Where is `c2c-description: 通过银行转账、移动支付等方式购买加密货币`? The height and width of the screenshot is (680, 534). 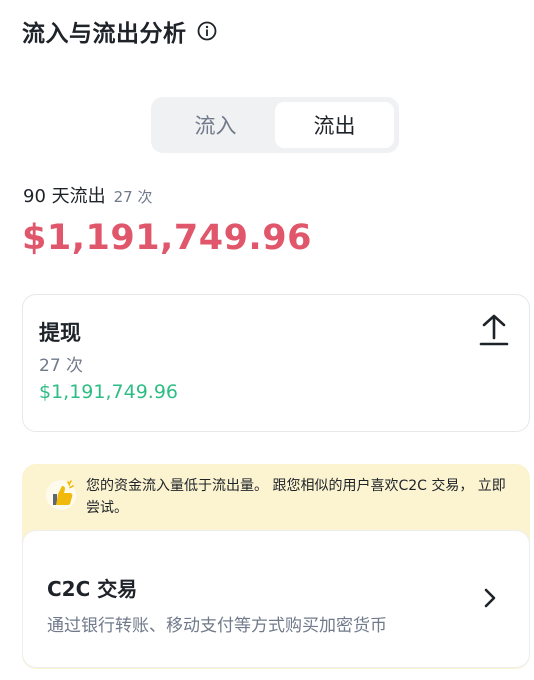
c2c-description: 通过银行转账、移动支付等方式购买加密货币 is located at coordinates (217, 626).